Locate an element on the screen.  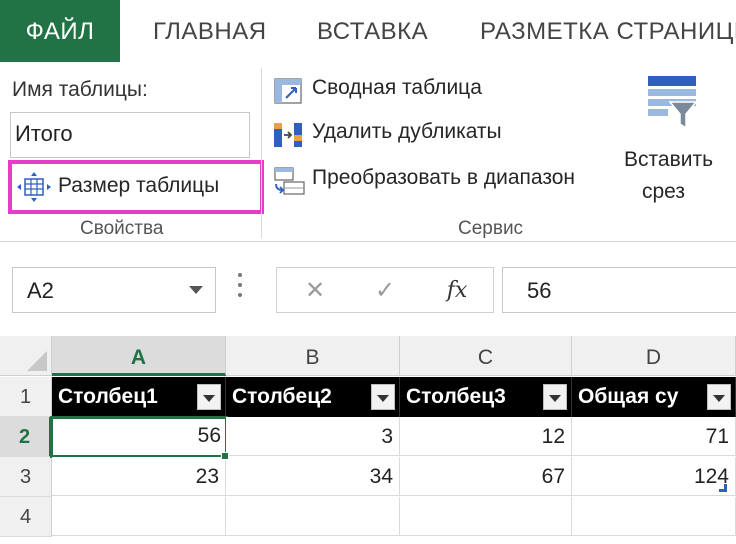
cancel-icon: ✕ is located at coordinates (315, 291).